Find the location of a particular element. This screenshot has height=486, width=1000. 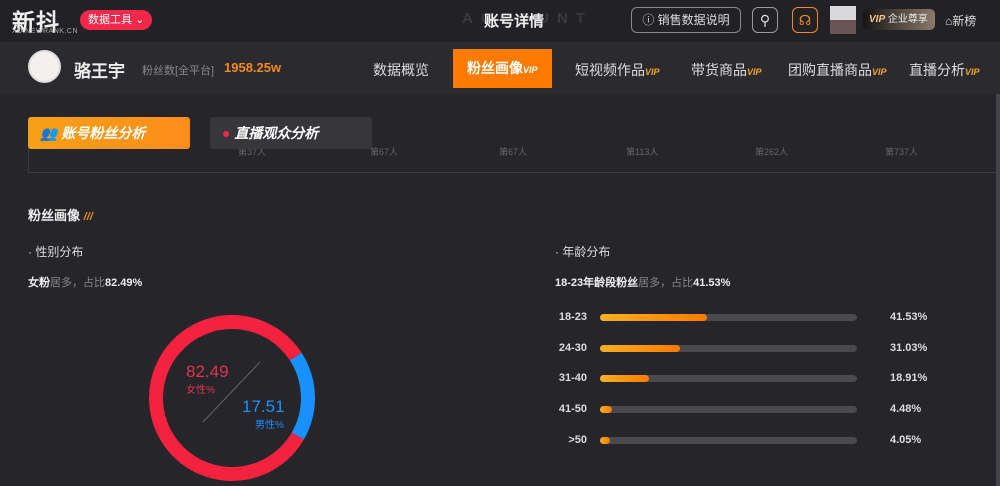

age-row: >50 4.05% is located at coordinates (765, 441).